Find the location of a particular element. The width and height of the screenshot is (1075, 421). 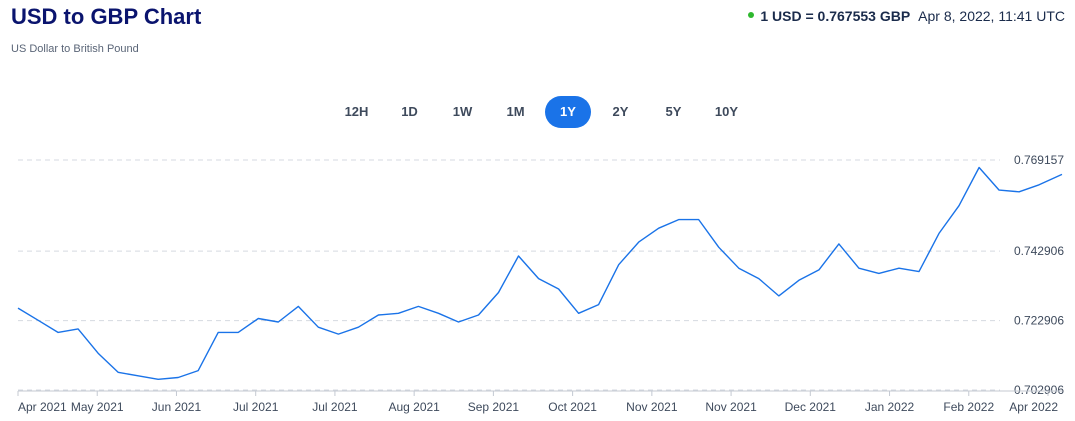

time-range-selector: 12H 1D 1W 1M 1Y 2Y 5Y 10Y is located at coordinates (541, 112).